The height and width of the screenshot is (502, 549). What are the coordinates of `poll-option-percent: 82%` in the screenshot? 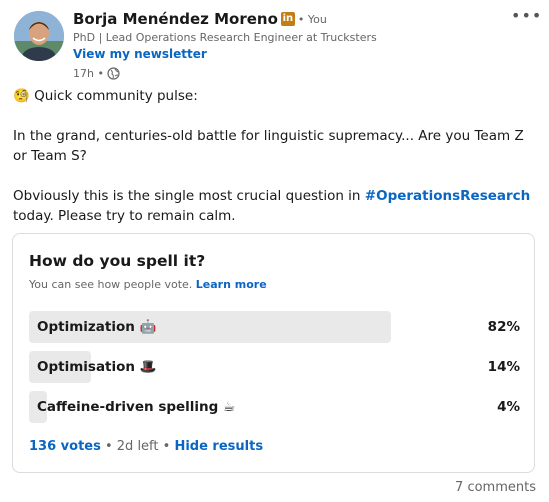 It's located at (503, 327).